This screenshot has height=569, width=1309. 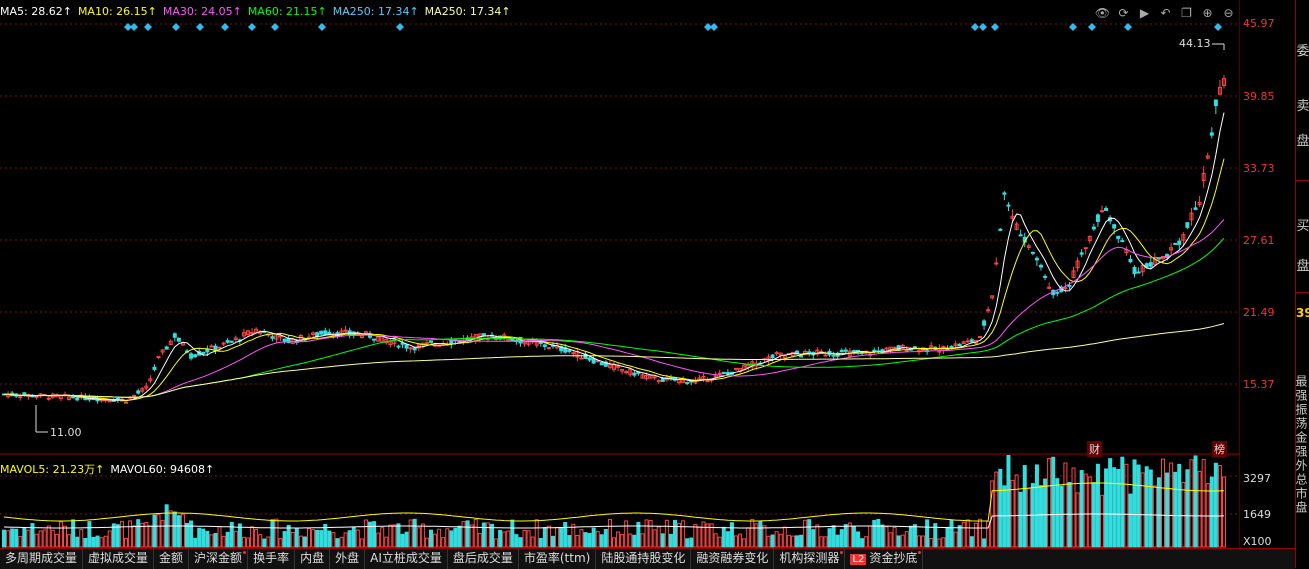 I want to click on indicator-tab: 盘后成交量, so click(x=483, y=559).